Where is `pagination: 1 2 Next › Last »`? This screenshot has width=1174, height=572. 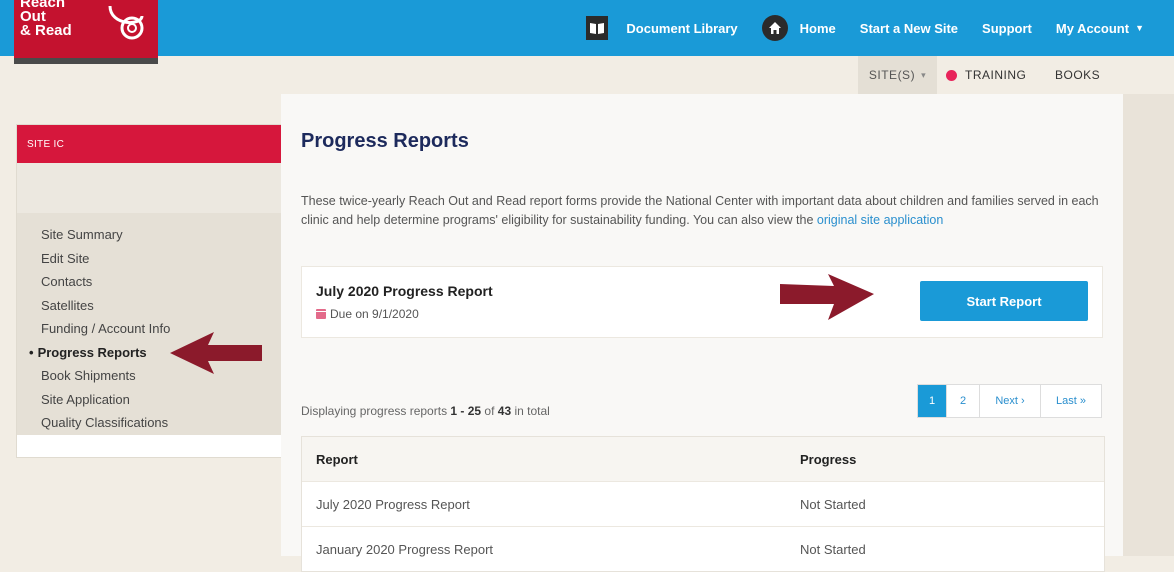
pagination: 1 2 Next › Last » is located at coordinates (1009, 401).